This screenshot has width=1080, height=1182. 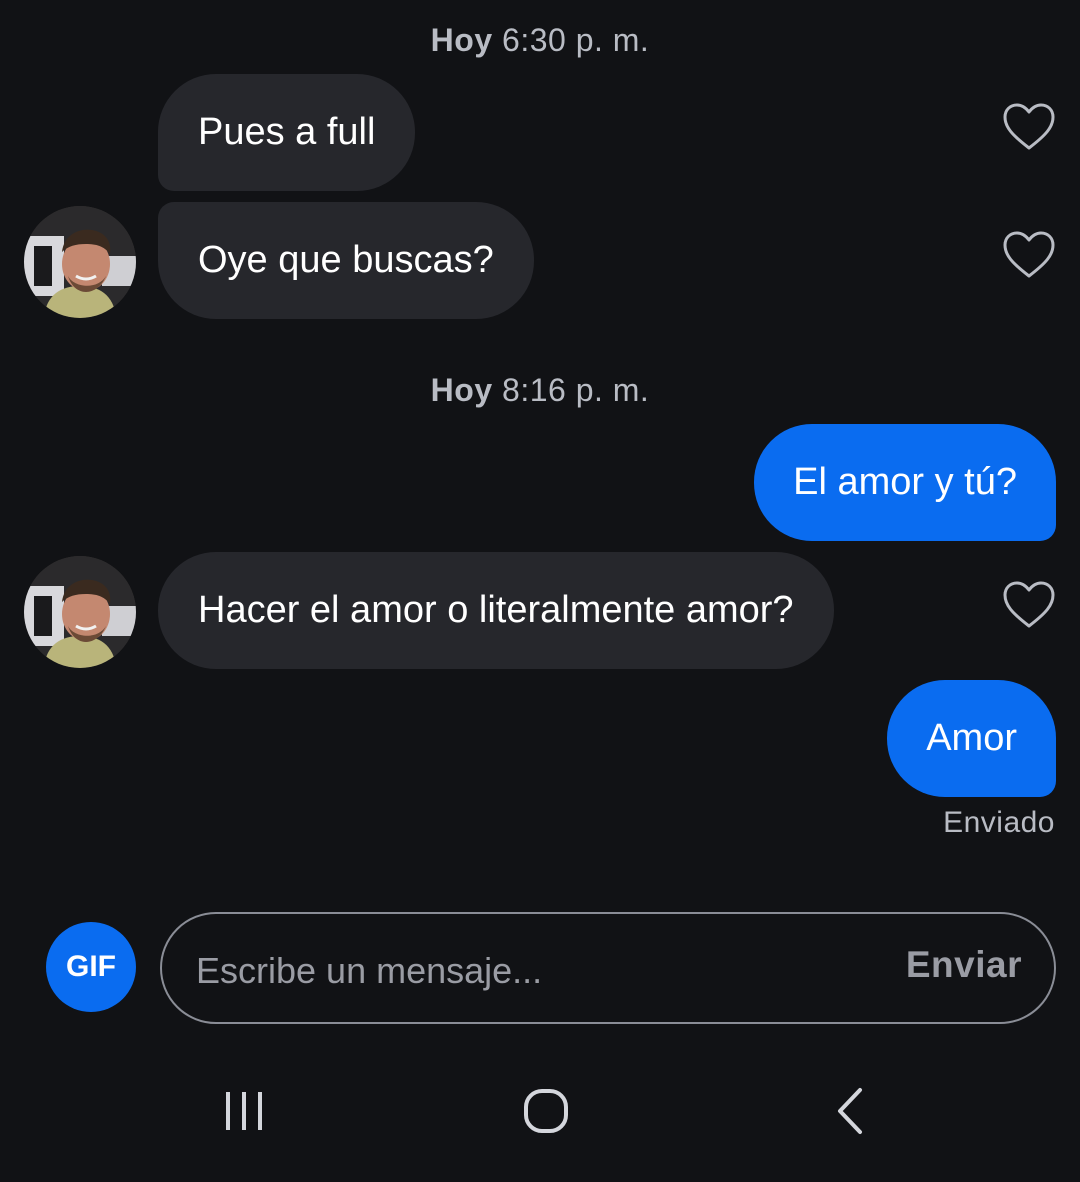 I want to click on message-text: Hacer el amor o literalmente amor?, so click(x=496, y=610).